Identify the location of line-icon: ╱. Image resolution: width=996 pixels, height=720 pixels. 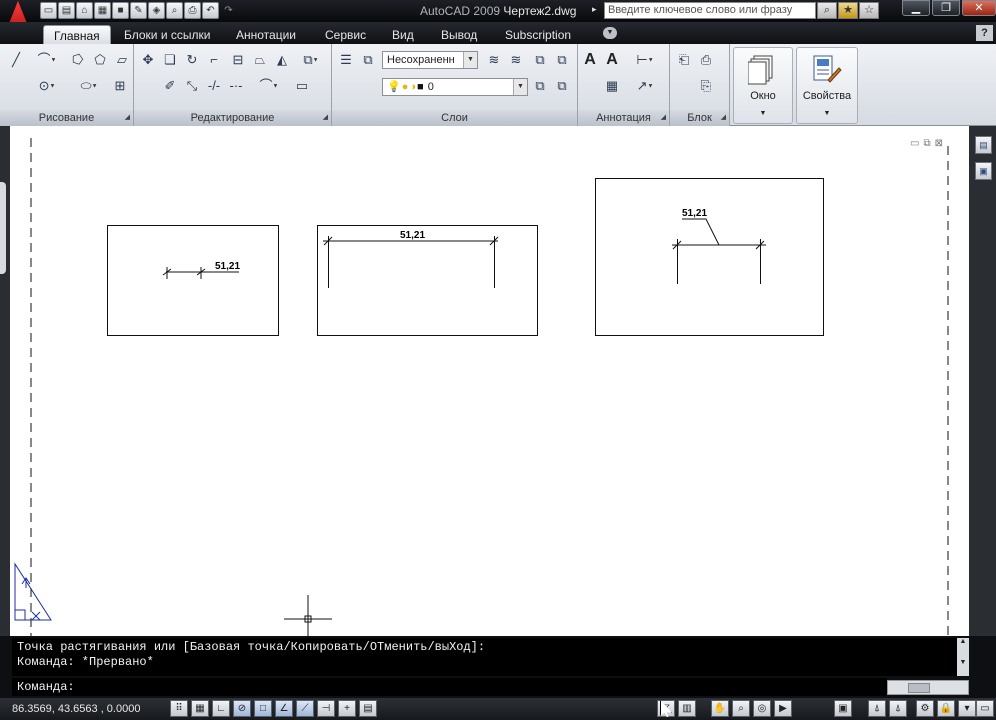
(16, 60).